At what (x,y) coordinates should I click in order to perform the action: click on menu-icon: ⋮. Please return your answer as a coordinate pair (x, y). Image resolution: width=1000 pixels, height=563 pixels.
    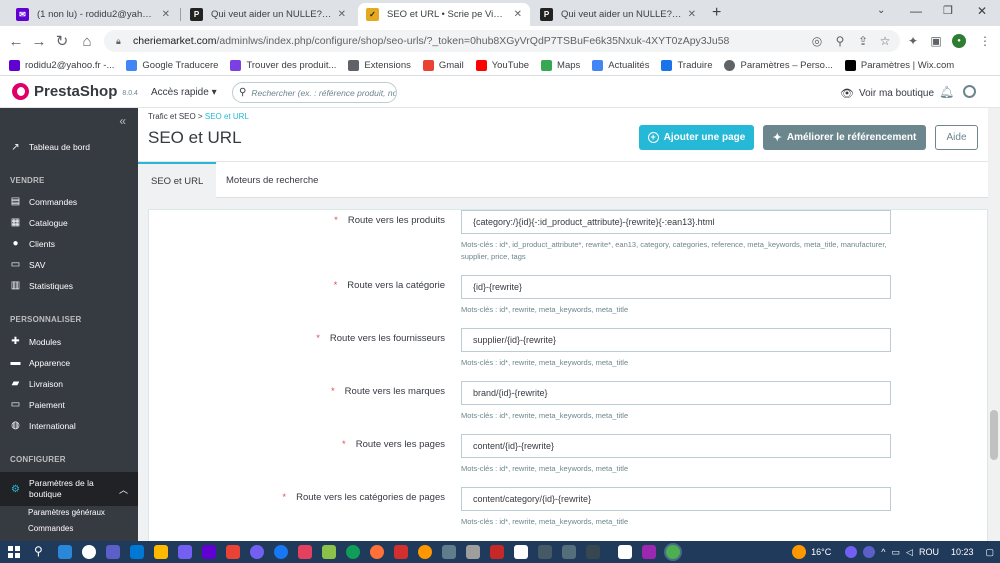
    Looking at the image, I should click on (985, 41).